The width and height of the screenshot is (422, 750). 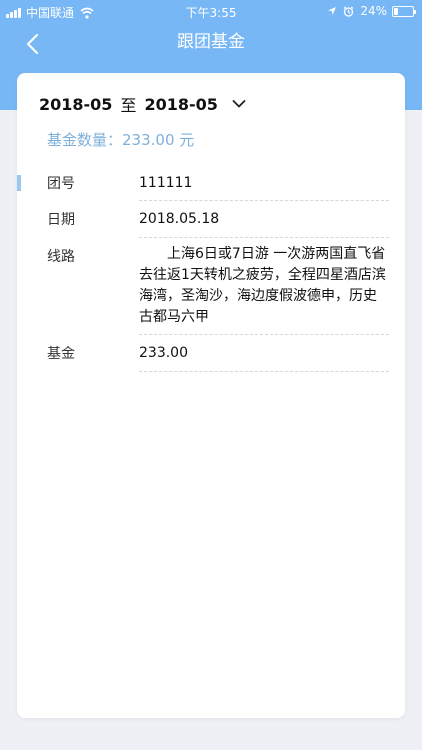 What do you see at coordinates (142, 104) in the screenshot?
I see `date-range-selector: 2018-05 至 2018-05` at bounding box center [142, 104].